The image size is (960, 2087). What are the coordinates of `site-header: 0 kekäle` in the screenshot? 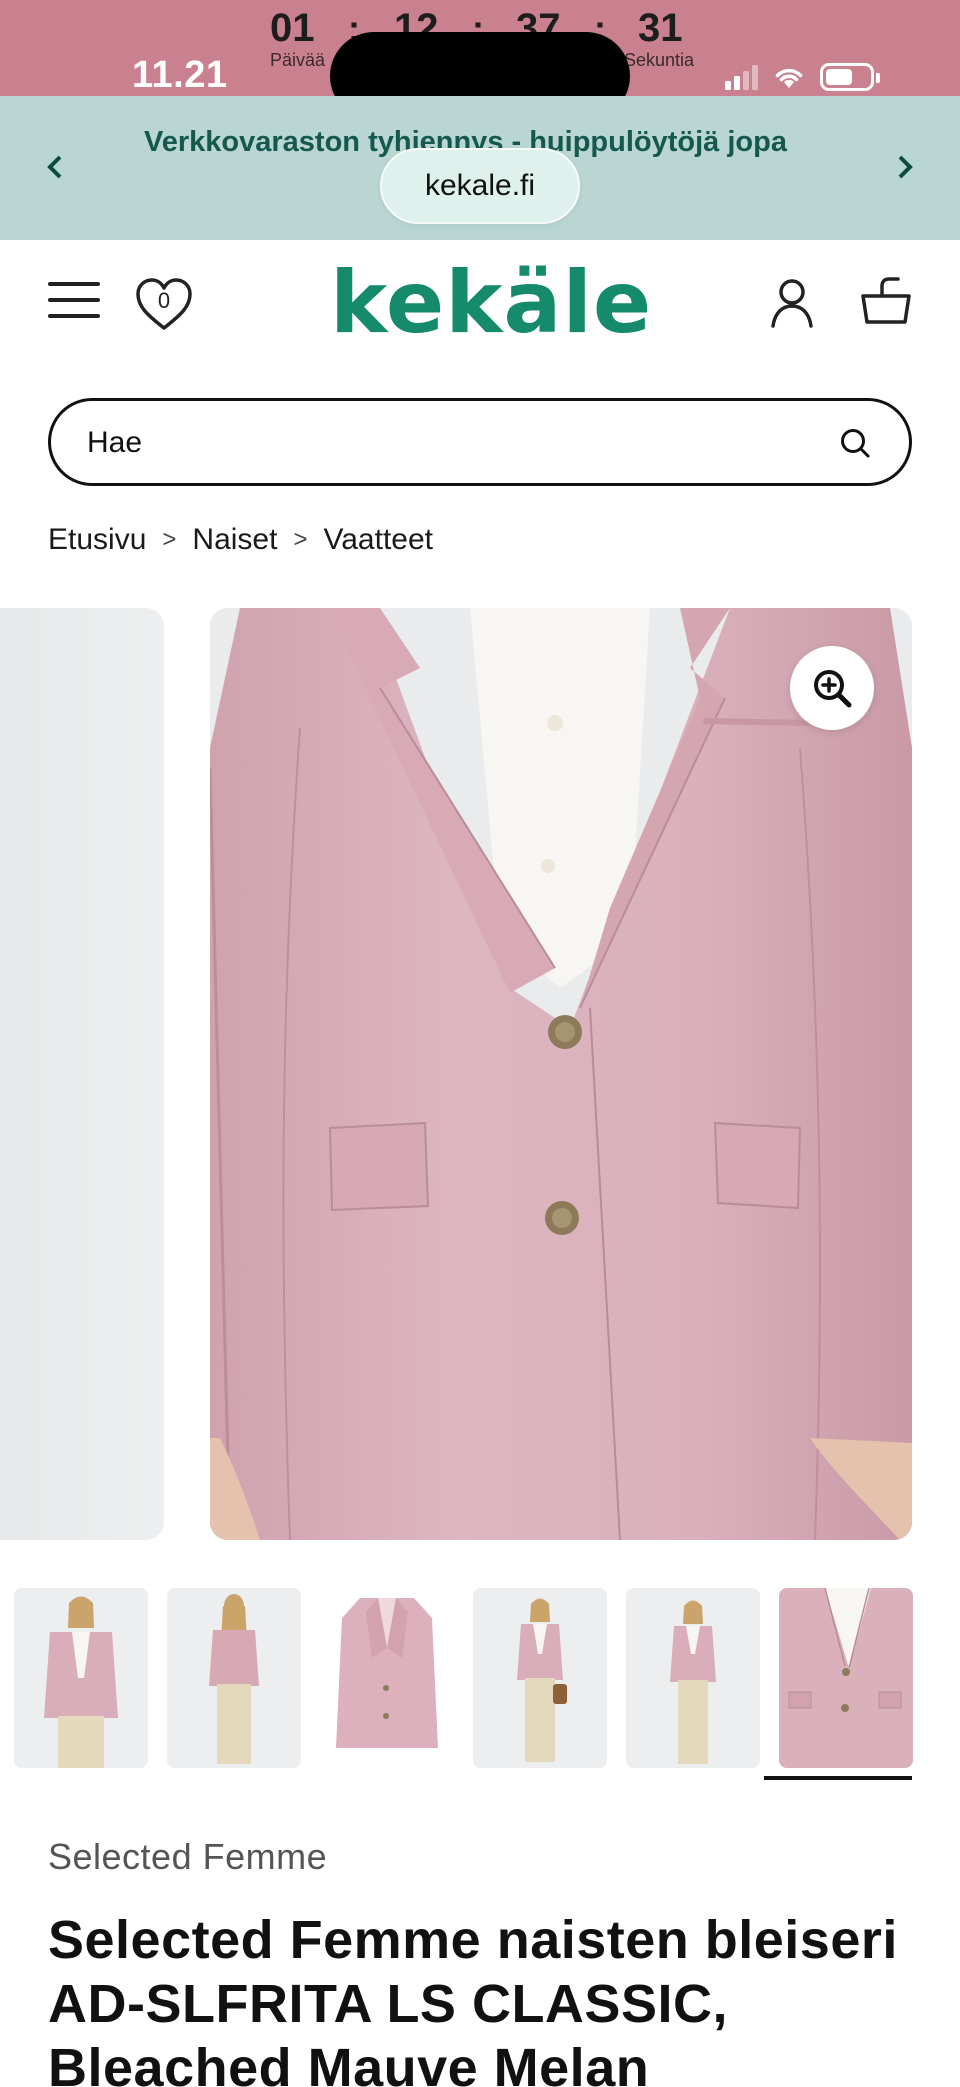 It's located at (480, 304).